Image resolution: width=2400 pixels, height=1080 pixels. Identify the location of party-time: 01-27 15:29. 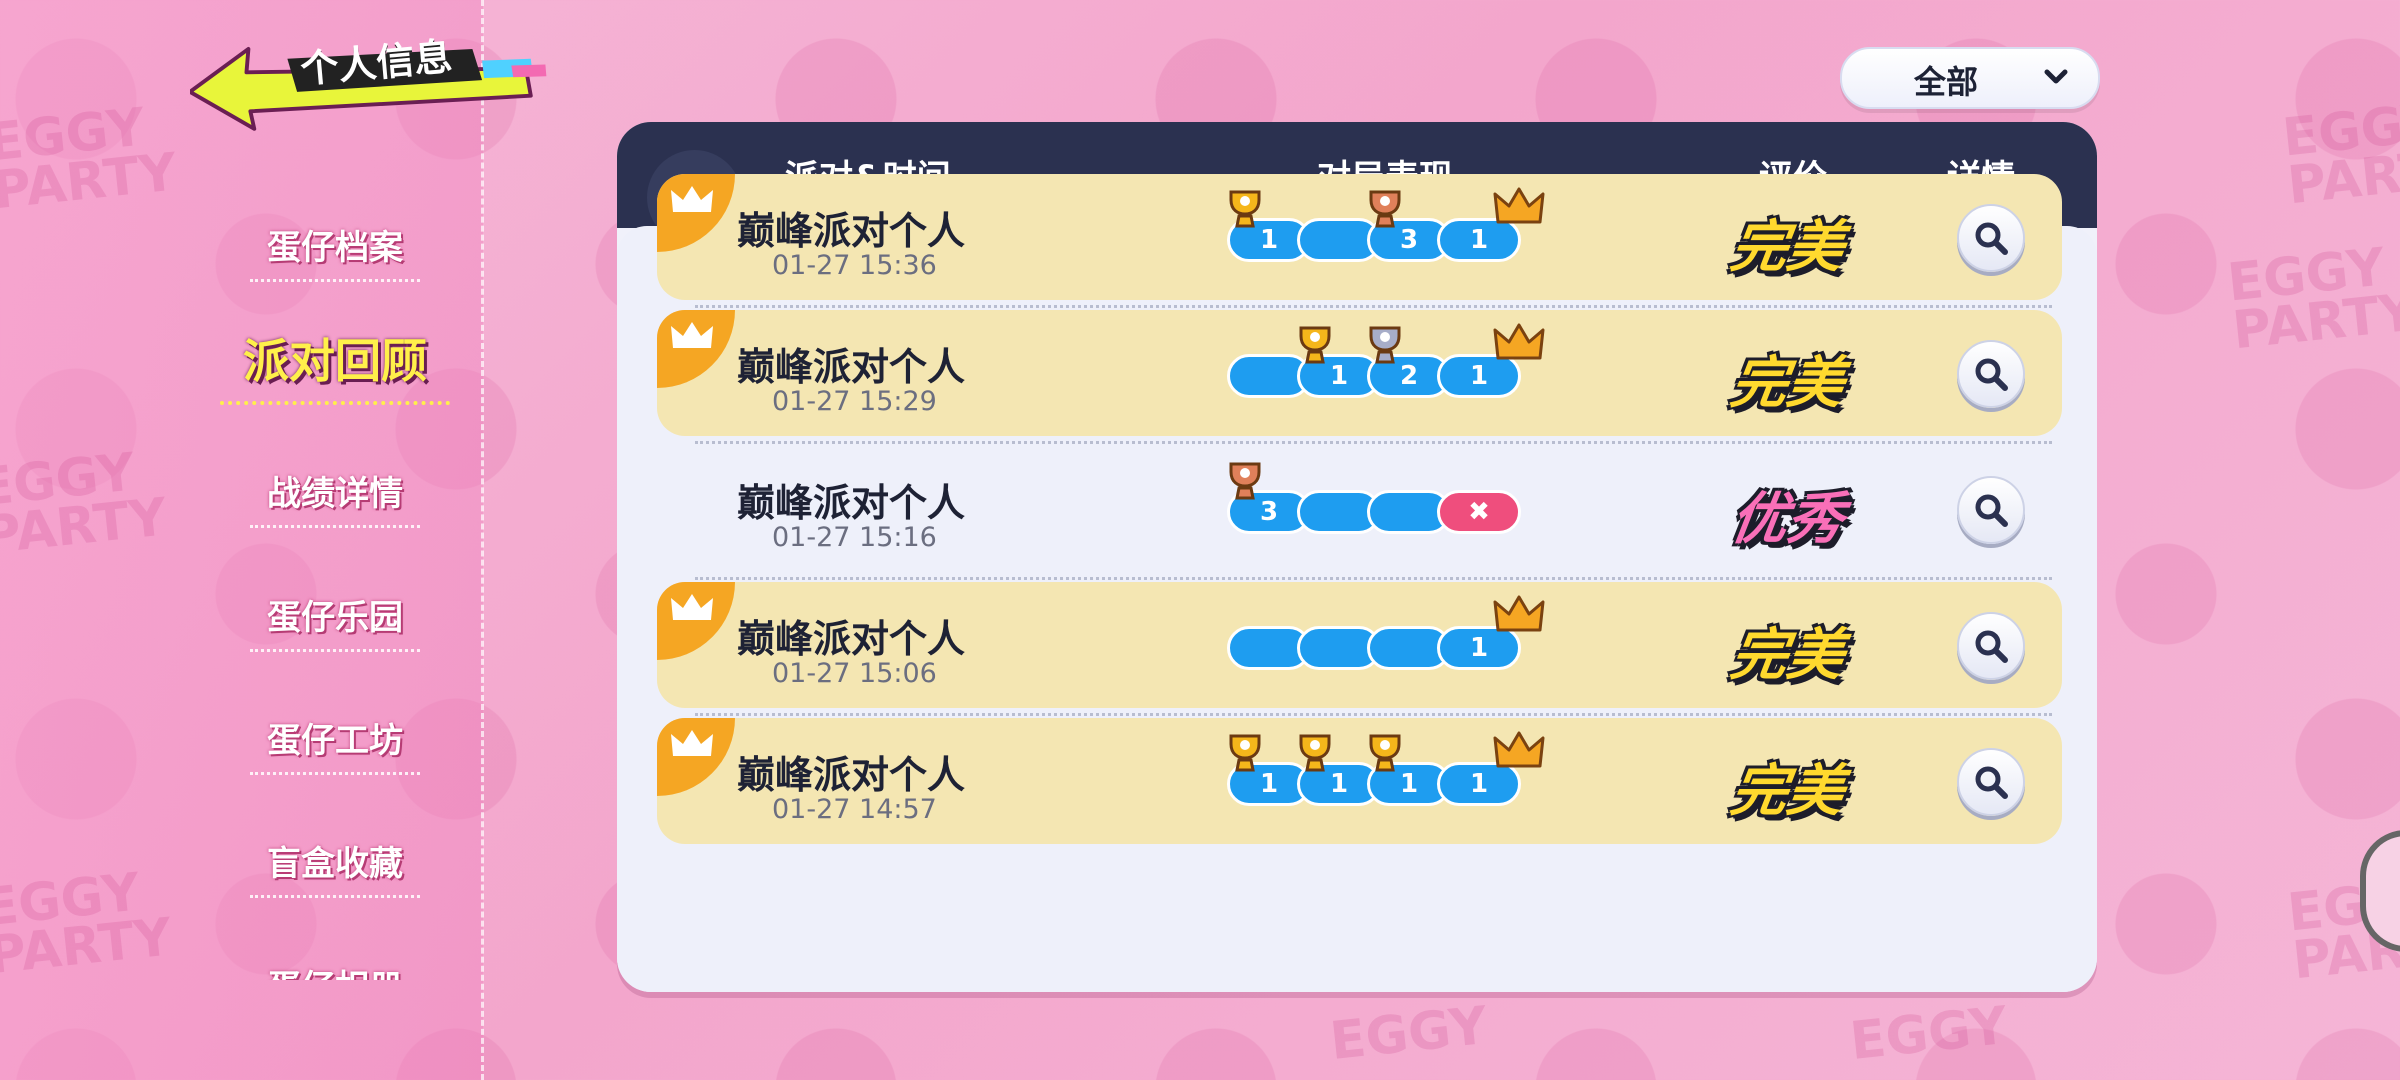
(854, 401).